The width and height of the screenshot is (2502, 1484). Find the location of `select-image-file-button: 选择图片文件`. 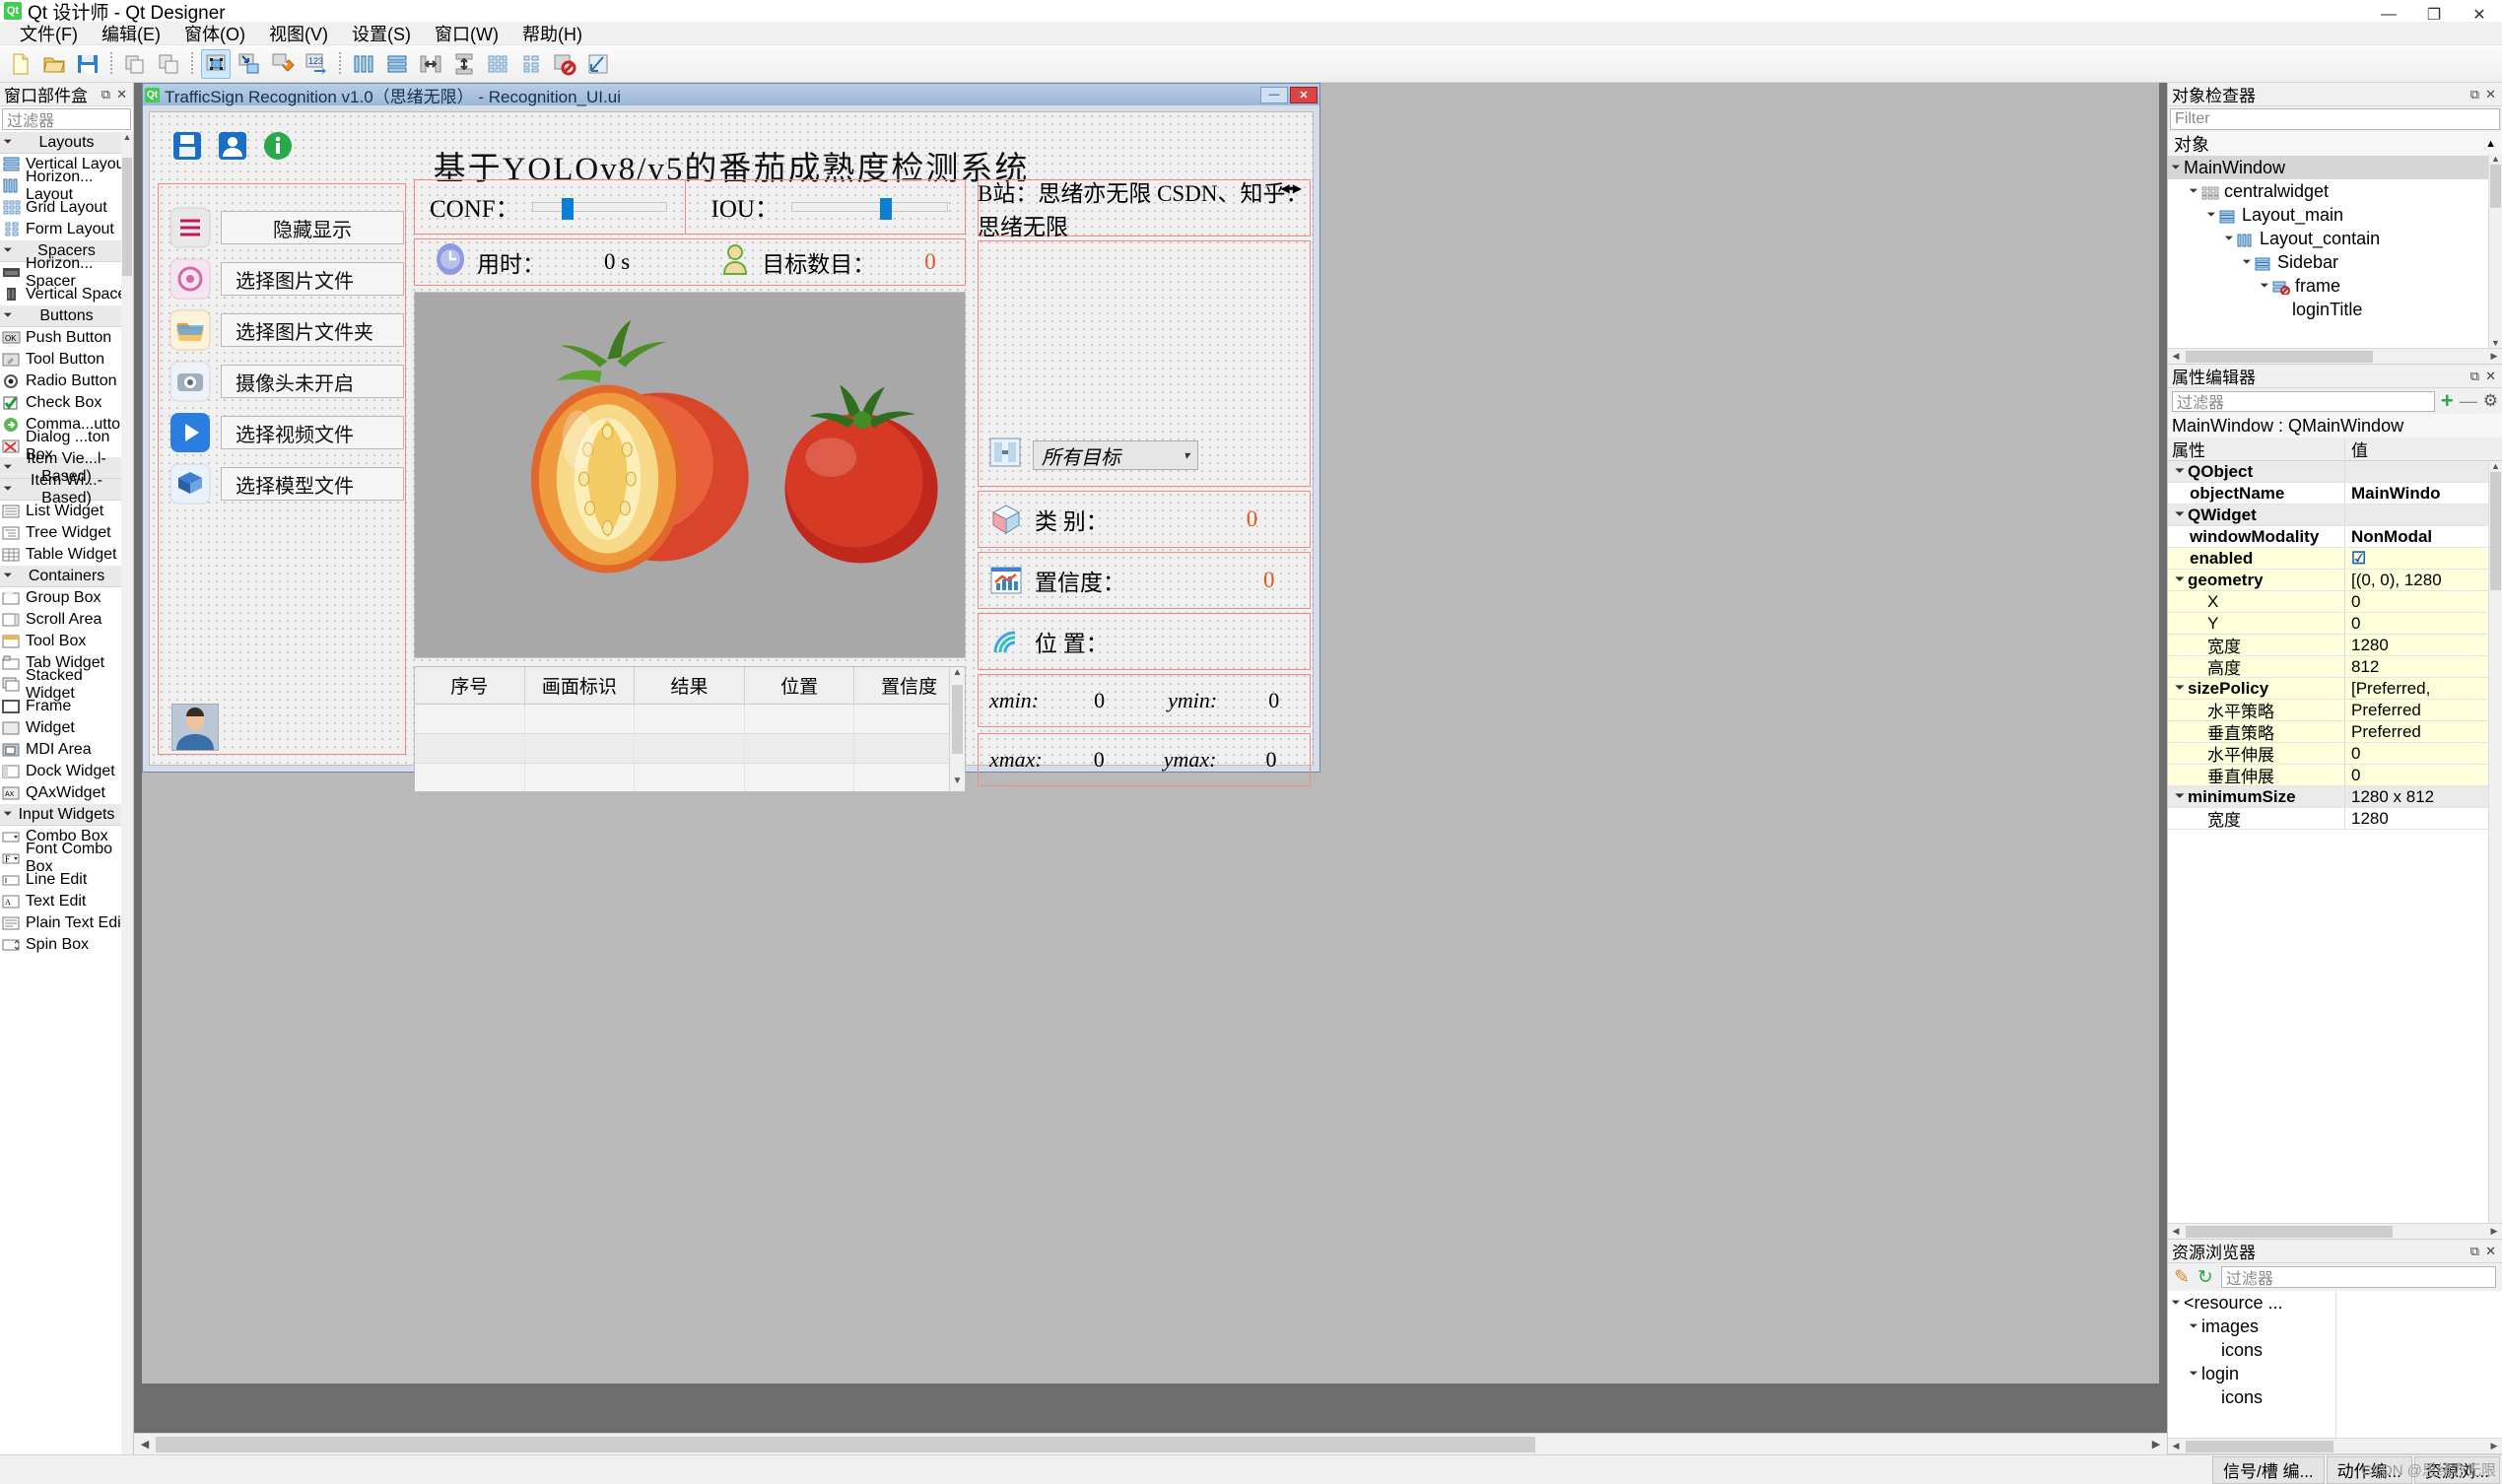

select-image-file-button: 选择图片文件 is located at coordinates (313, 279).